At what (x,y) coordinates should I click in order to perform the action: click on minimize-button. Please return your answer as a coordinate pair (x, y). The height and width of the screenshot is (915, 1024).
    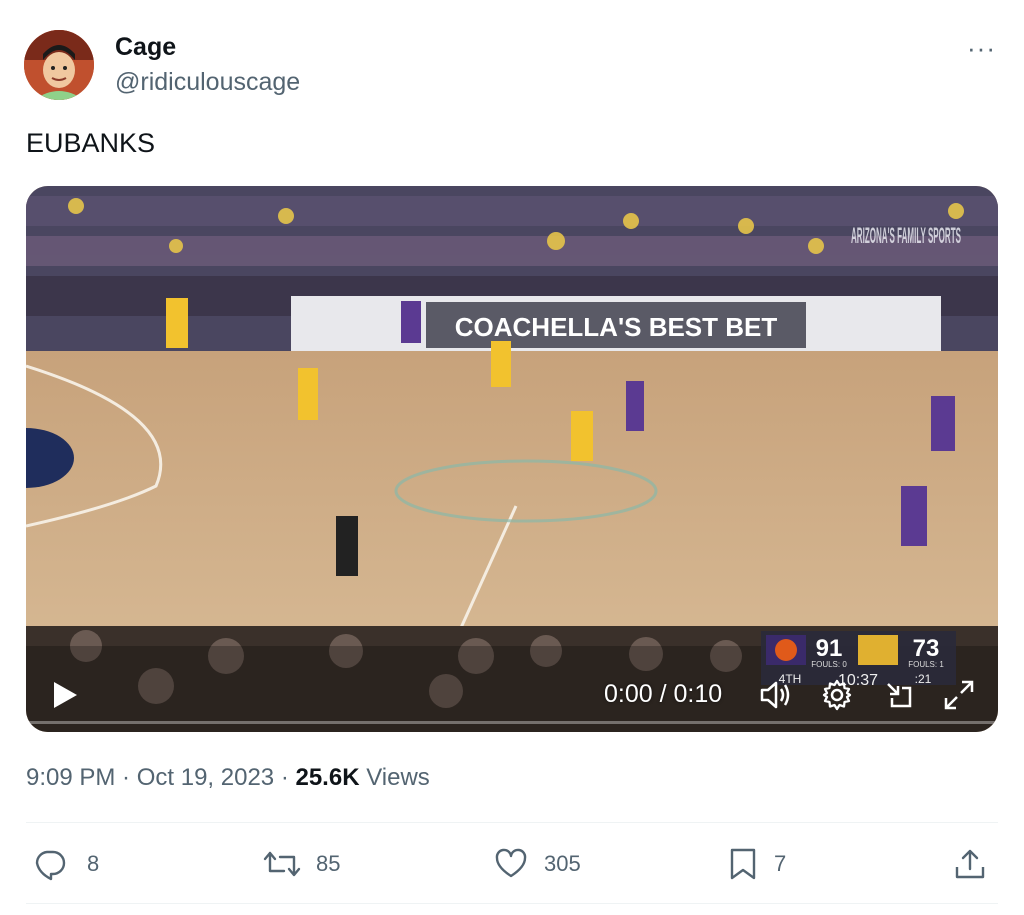
    Looking at the image, I should click on (899, 695).